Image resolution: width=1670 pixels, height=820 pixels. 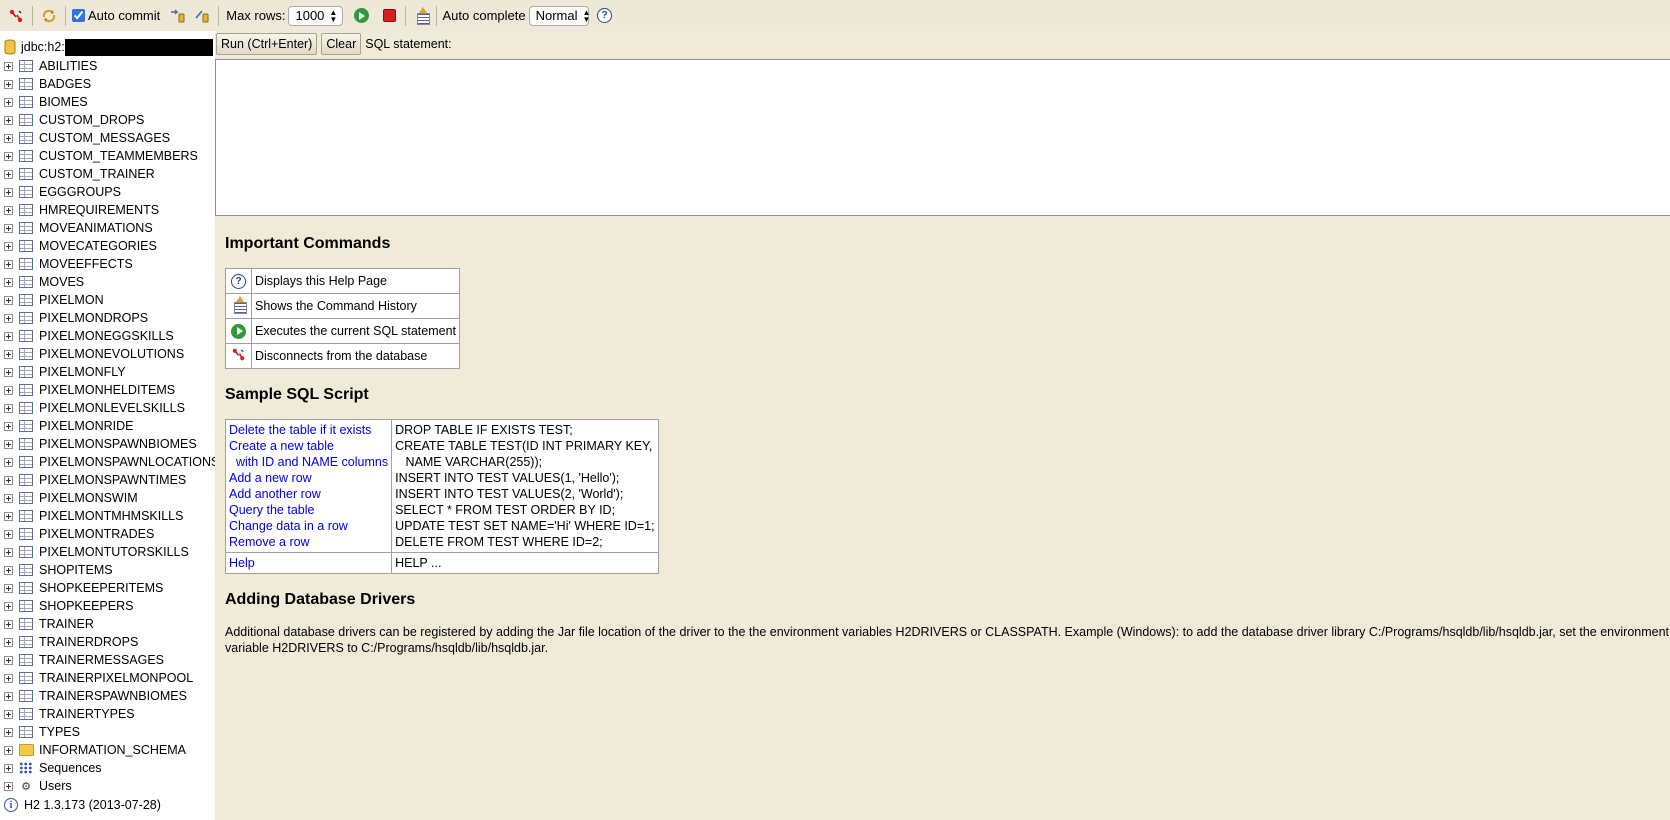 I want to click on sample-link: Create a new table, so click(x=308, y=446).